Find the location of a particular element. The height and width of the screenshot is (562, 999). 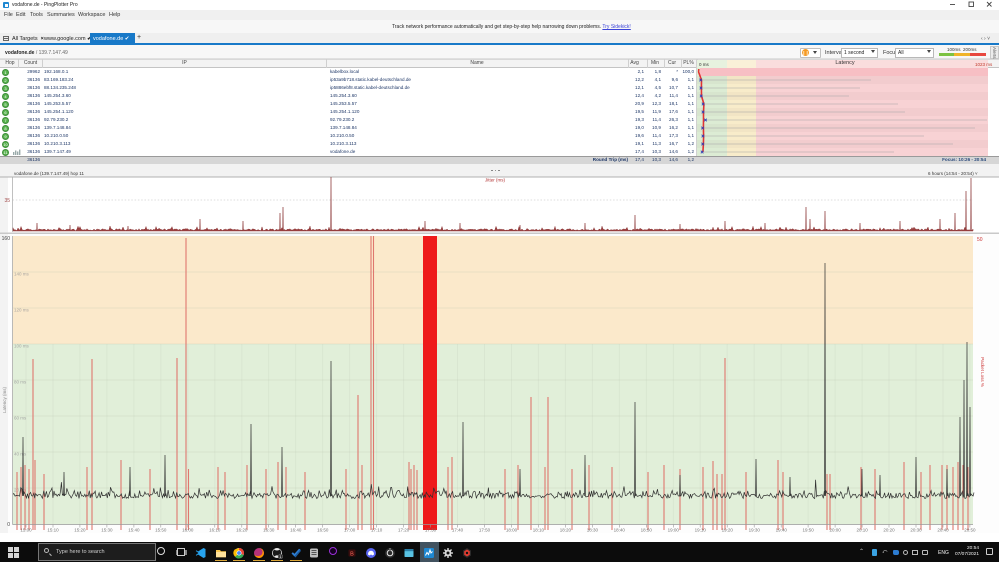

svg-text: 18:50 is located at coordinates (647, 530).